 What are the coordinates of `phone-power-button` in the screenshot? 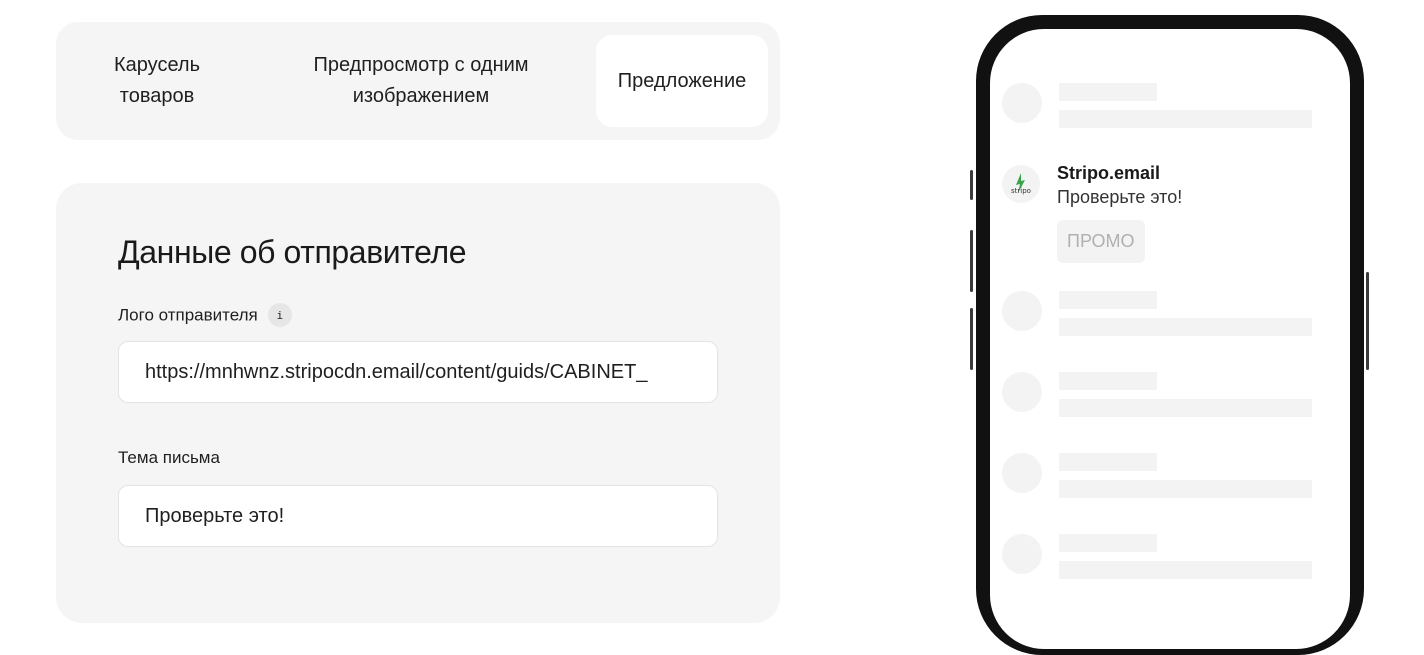 It's located at (1367, 321).